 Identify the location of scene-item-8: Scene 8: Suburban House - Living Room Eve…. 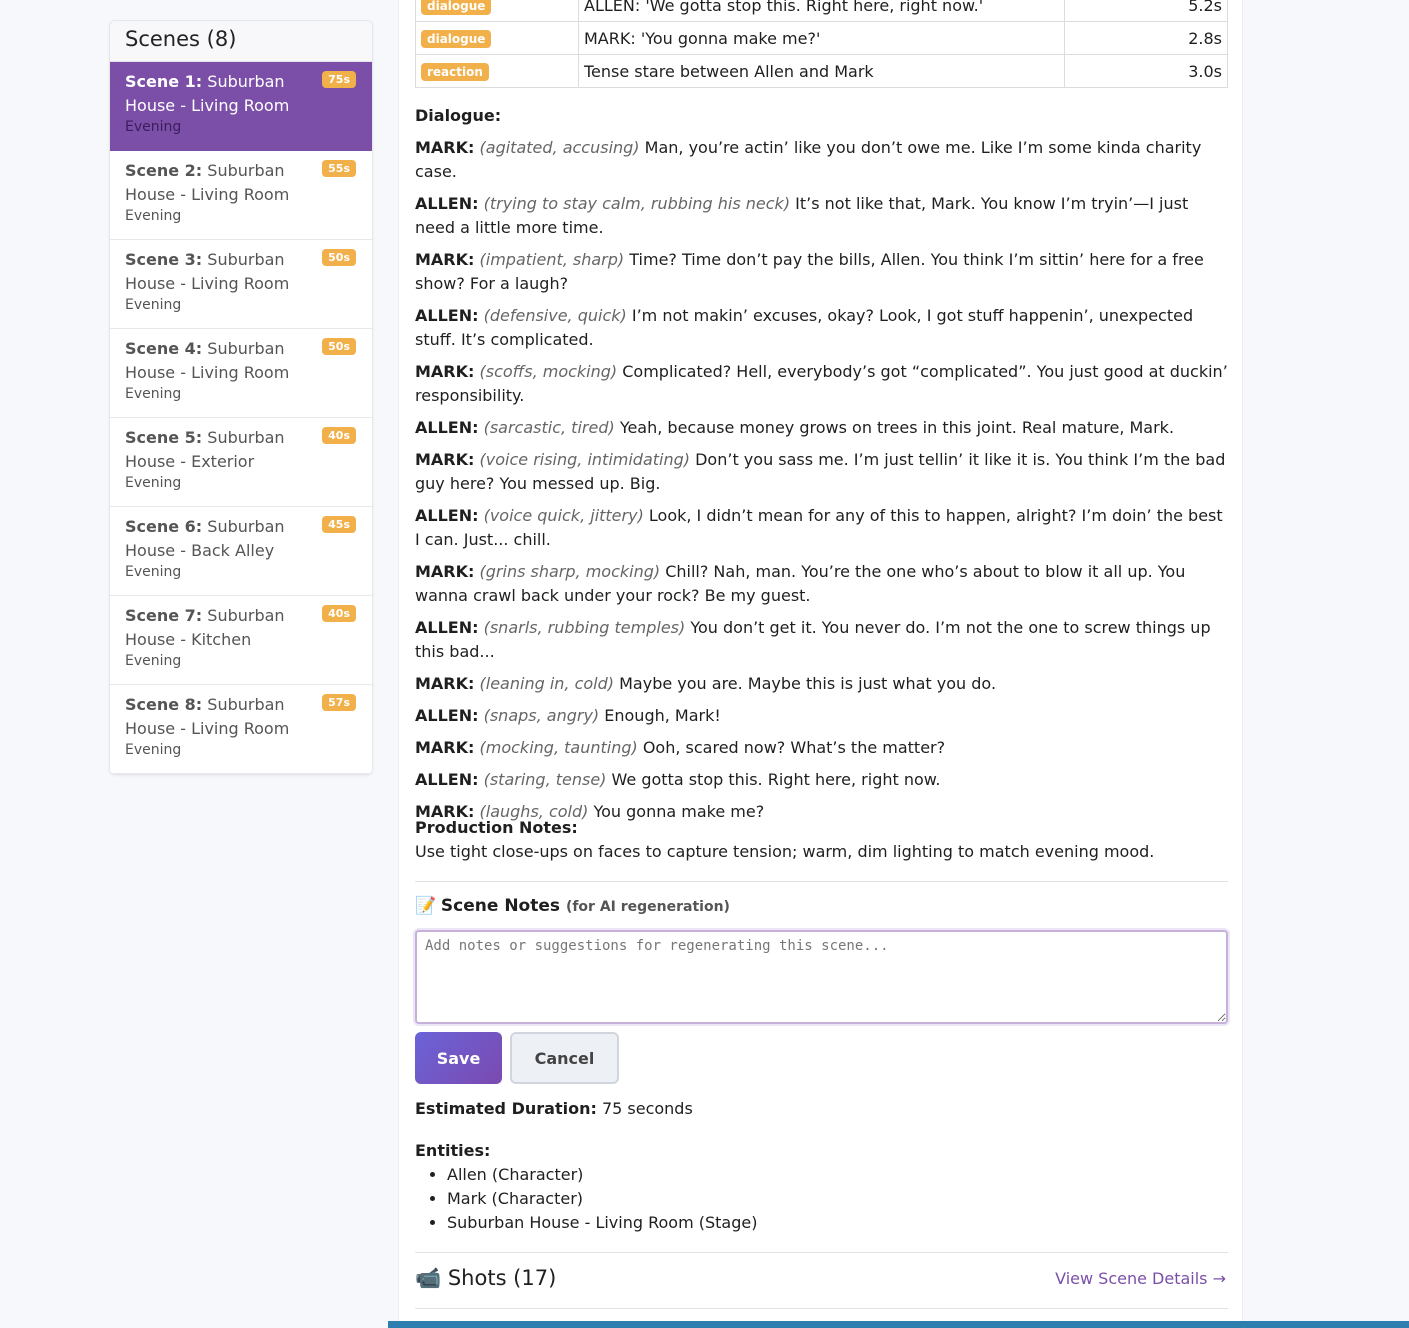
(241, 729).